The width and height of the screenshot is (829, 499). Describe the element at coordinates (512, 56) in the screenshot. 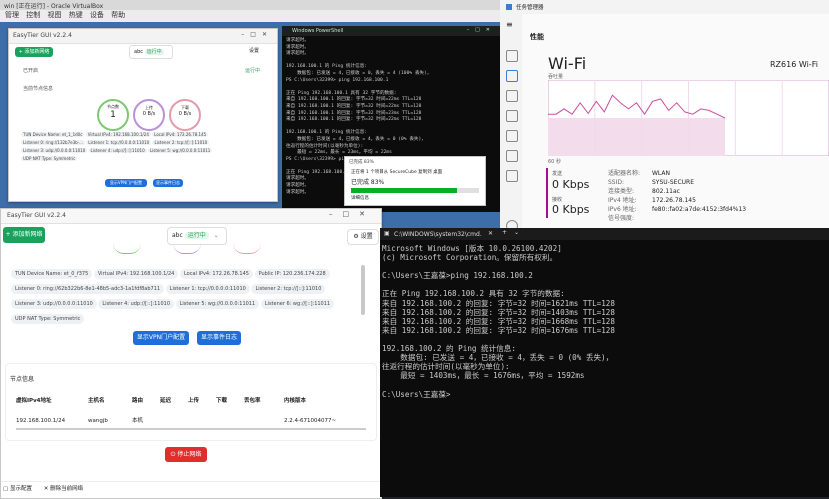

I see `processes-icon` at that location.